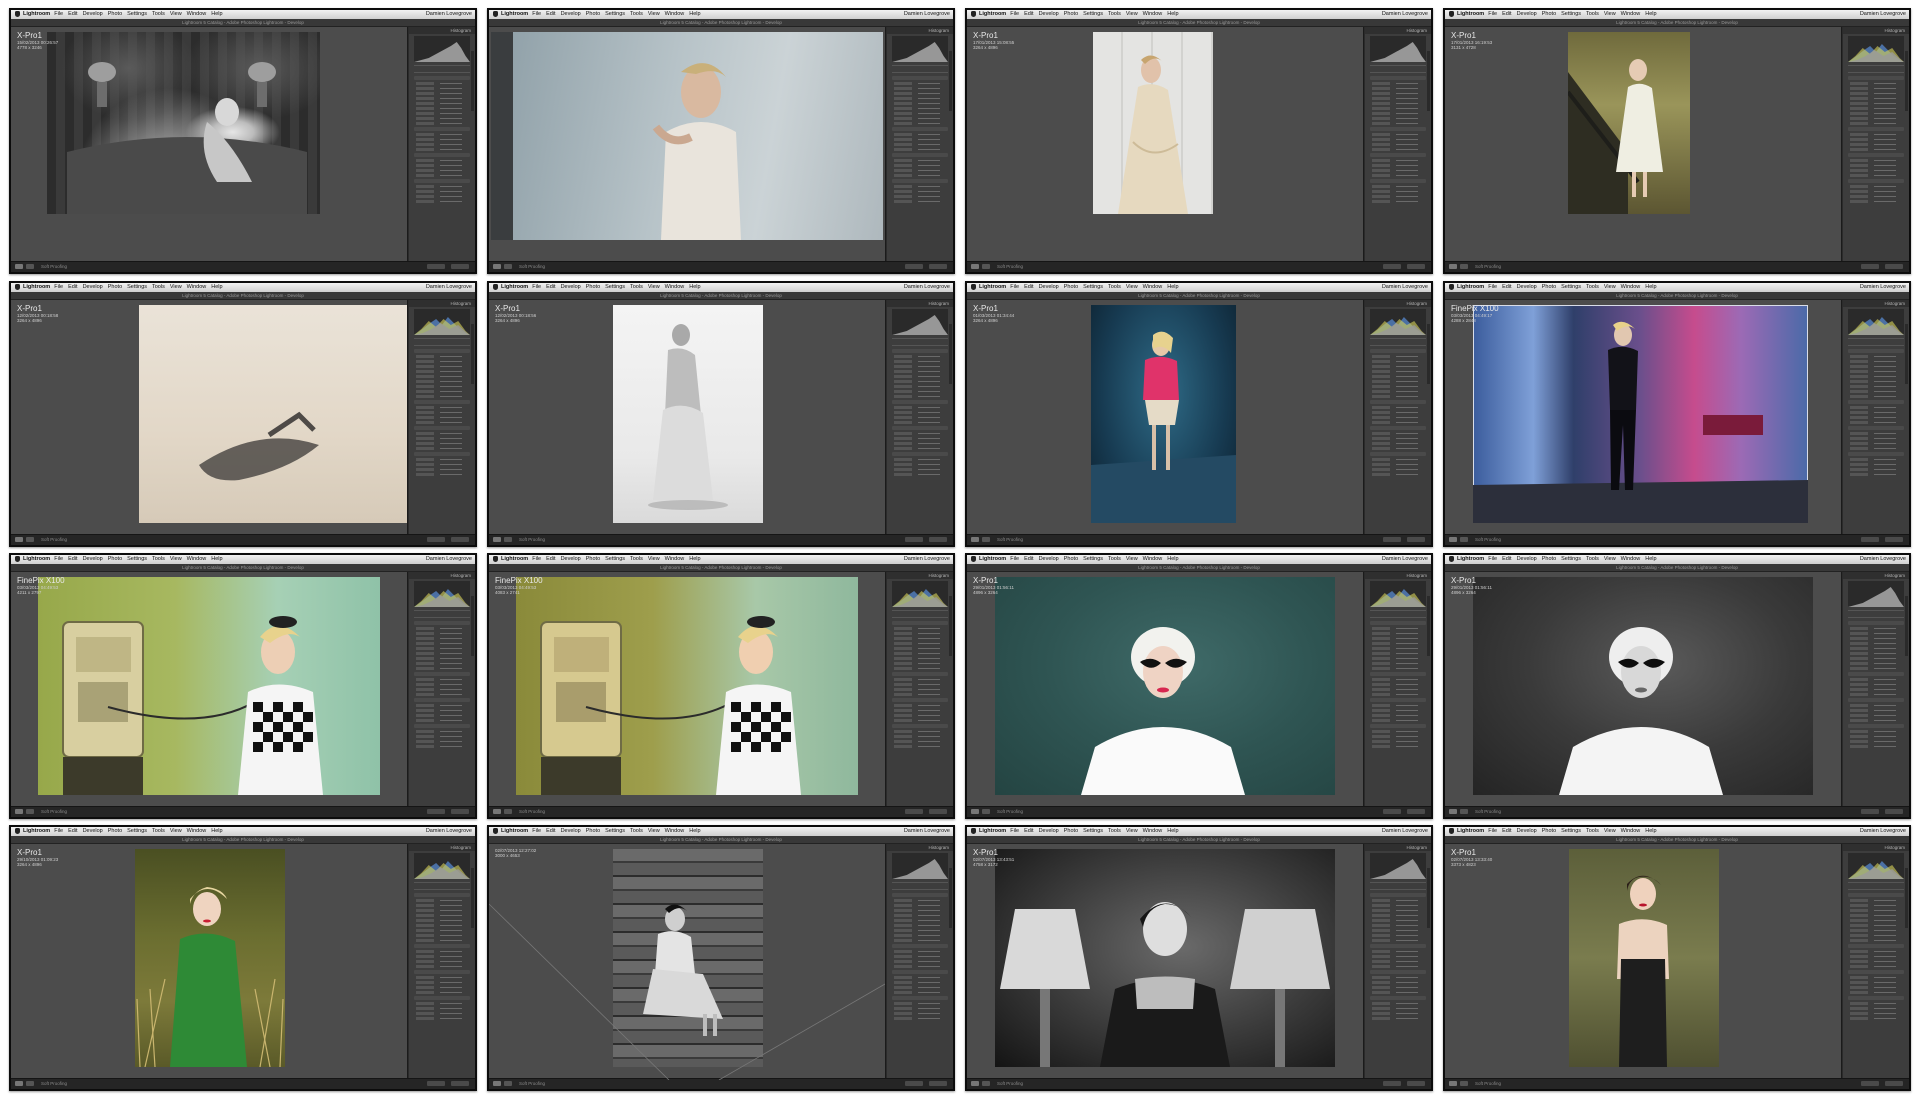  I want to click on tool-strip, so click(442, 614).